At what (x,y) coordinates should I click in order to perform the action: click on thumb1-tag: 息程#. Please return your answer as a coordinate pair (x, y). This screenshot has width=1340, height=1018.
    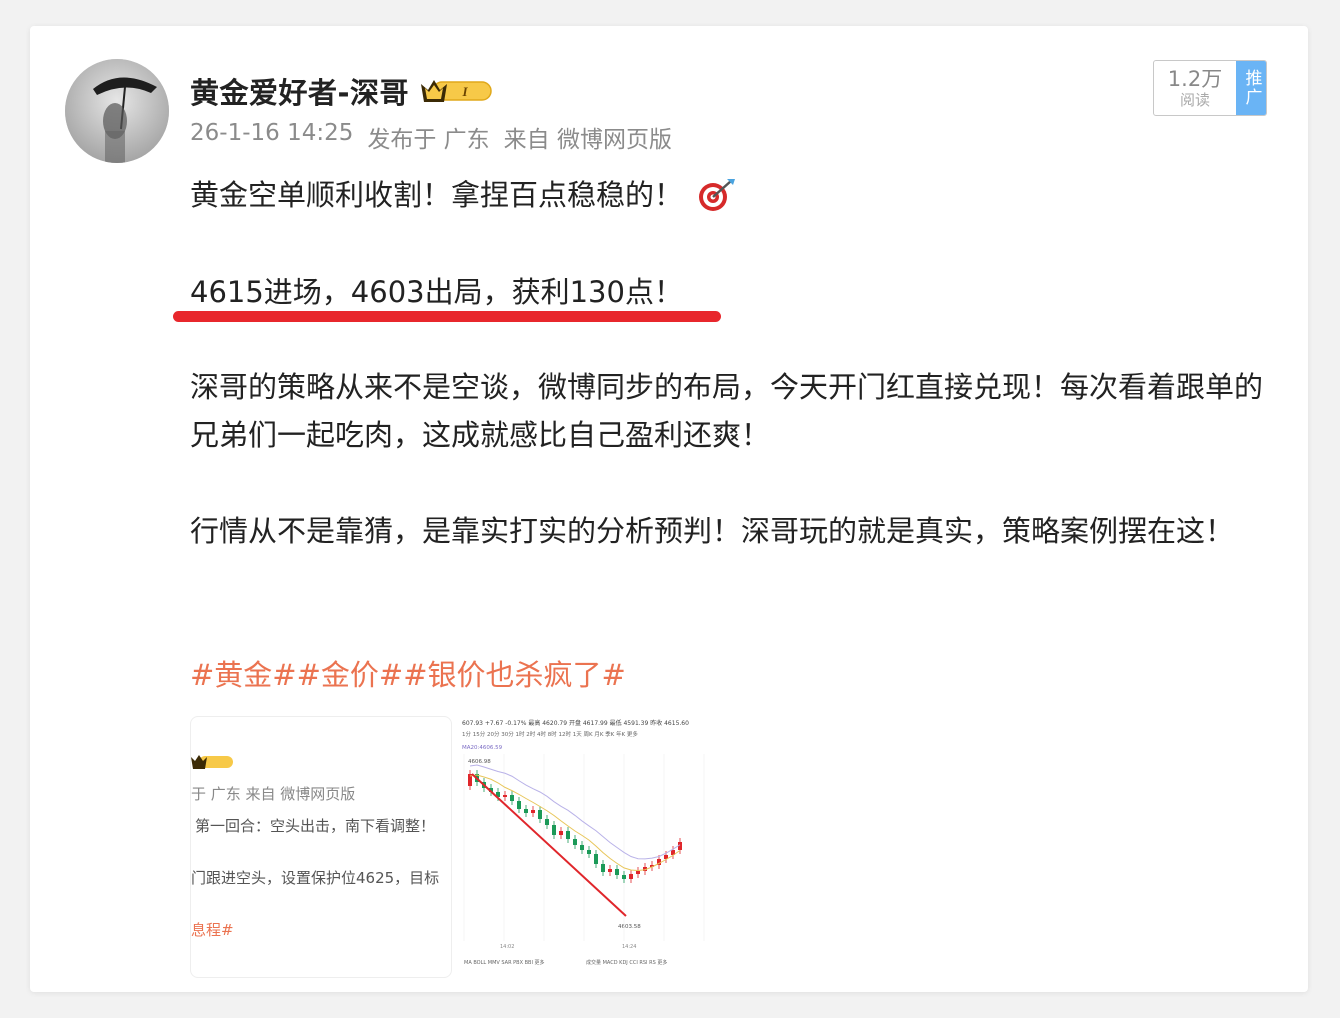
    Looking at the image, I should click on (212, 930).